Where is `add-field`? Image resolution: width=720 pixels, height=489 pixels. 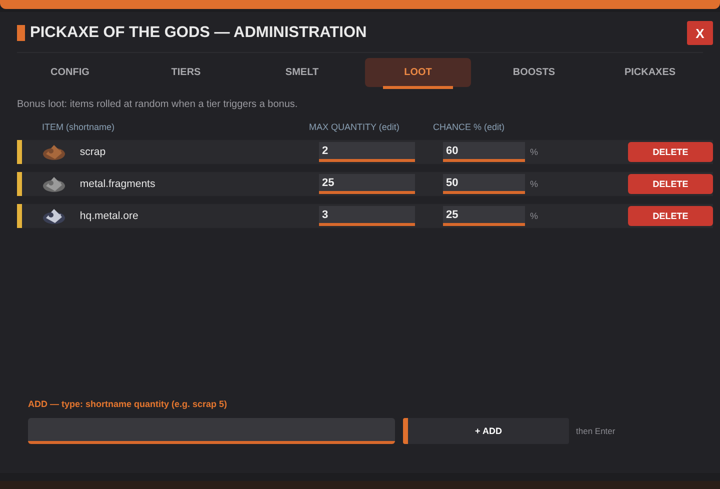
add-field is located at coordinates (211, 431).